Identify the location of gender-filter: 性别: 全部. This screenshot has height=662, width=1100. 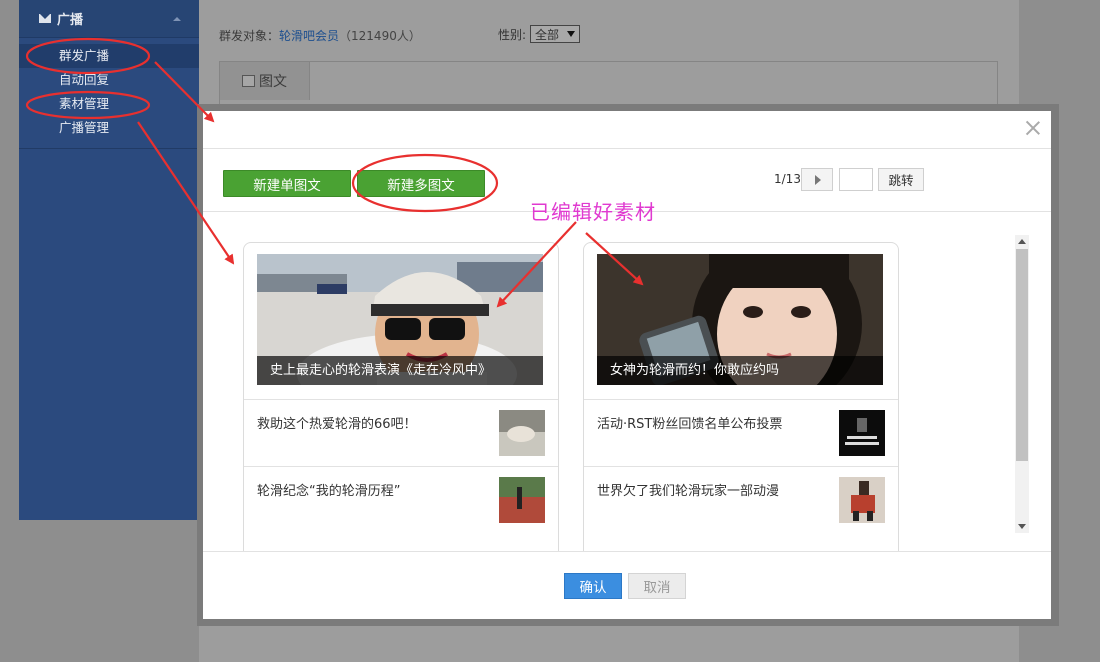
(539, 34).